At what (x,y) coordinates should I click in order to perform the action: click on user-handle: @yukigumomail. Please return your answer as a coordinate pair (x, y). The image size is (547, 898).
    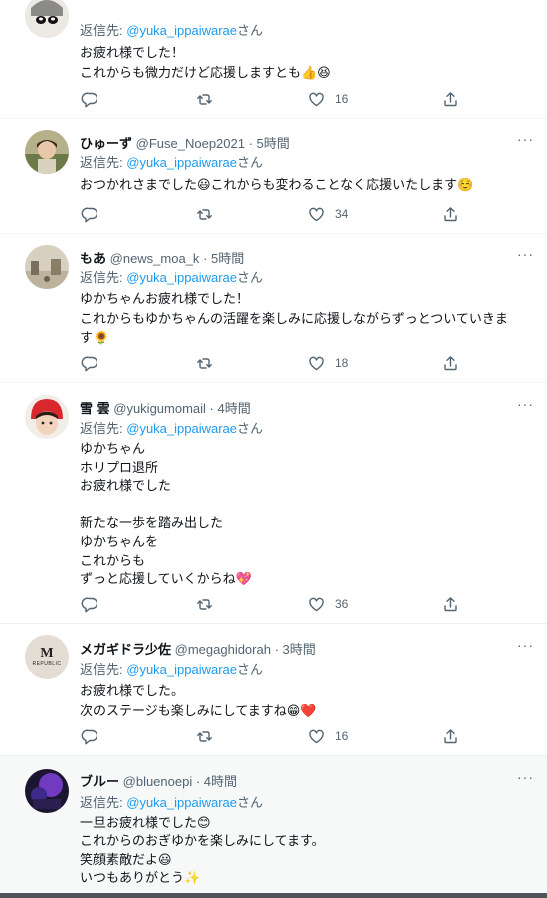
    Looking at the image, I should click on (159, 408).